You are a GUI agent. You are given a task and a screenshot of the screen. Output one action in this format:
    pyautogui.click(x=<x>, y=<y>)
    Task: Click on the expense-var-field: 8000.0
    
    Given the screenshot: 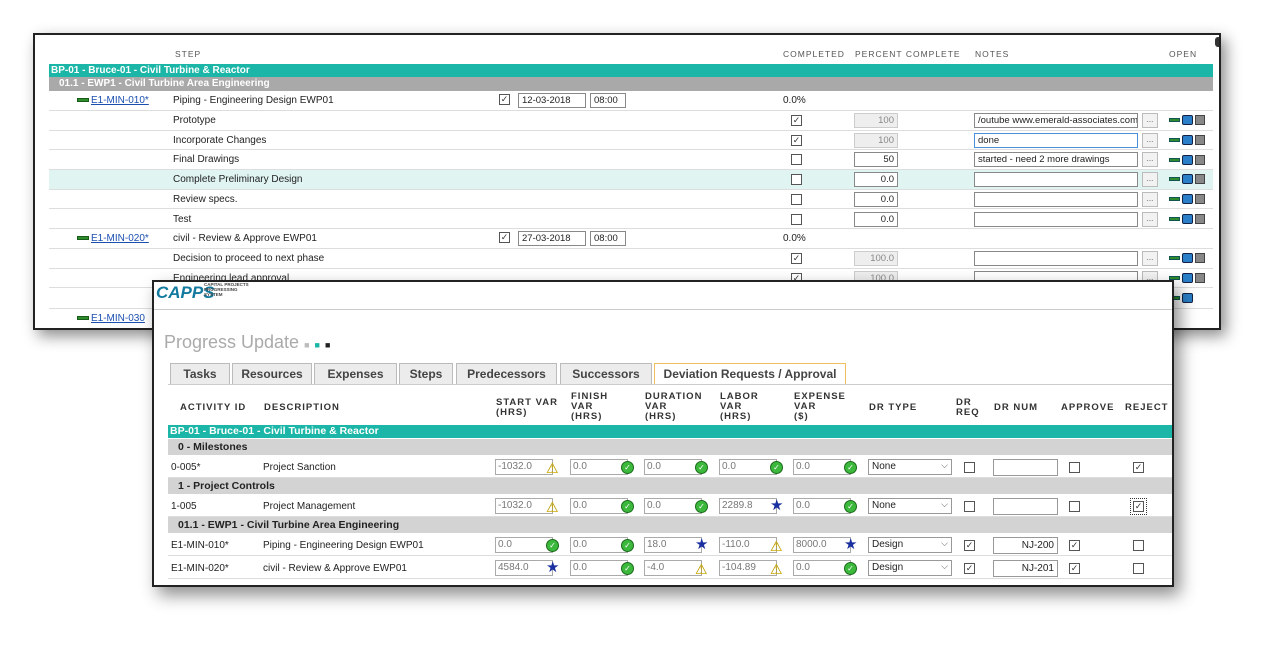 What is the action you would take?
    pyautogui.click(x=822, y=545)
    